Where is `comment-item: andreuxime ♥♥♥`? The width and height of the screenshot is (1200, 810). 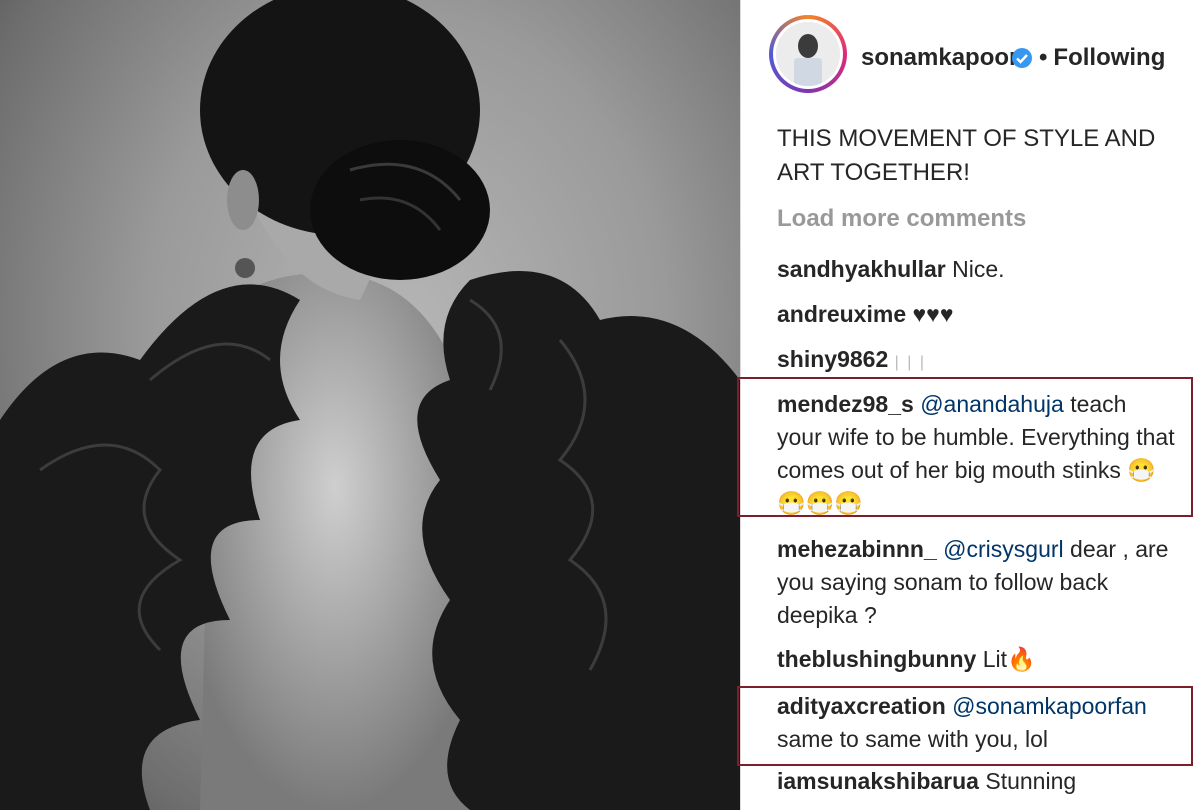
comment-item: andreuxime ♥♥♥ is located at coordinates (977, 314).